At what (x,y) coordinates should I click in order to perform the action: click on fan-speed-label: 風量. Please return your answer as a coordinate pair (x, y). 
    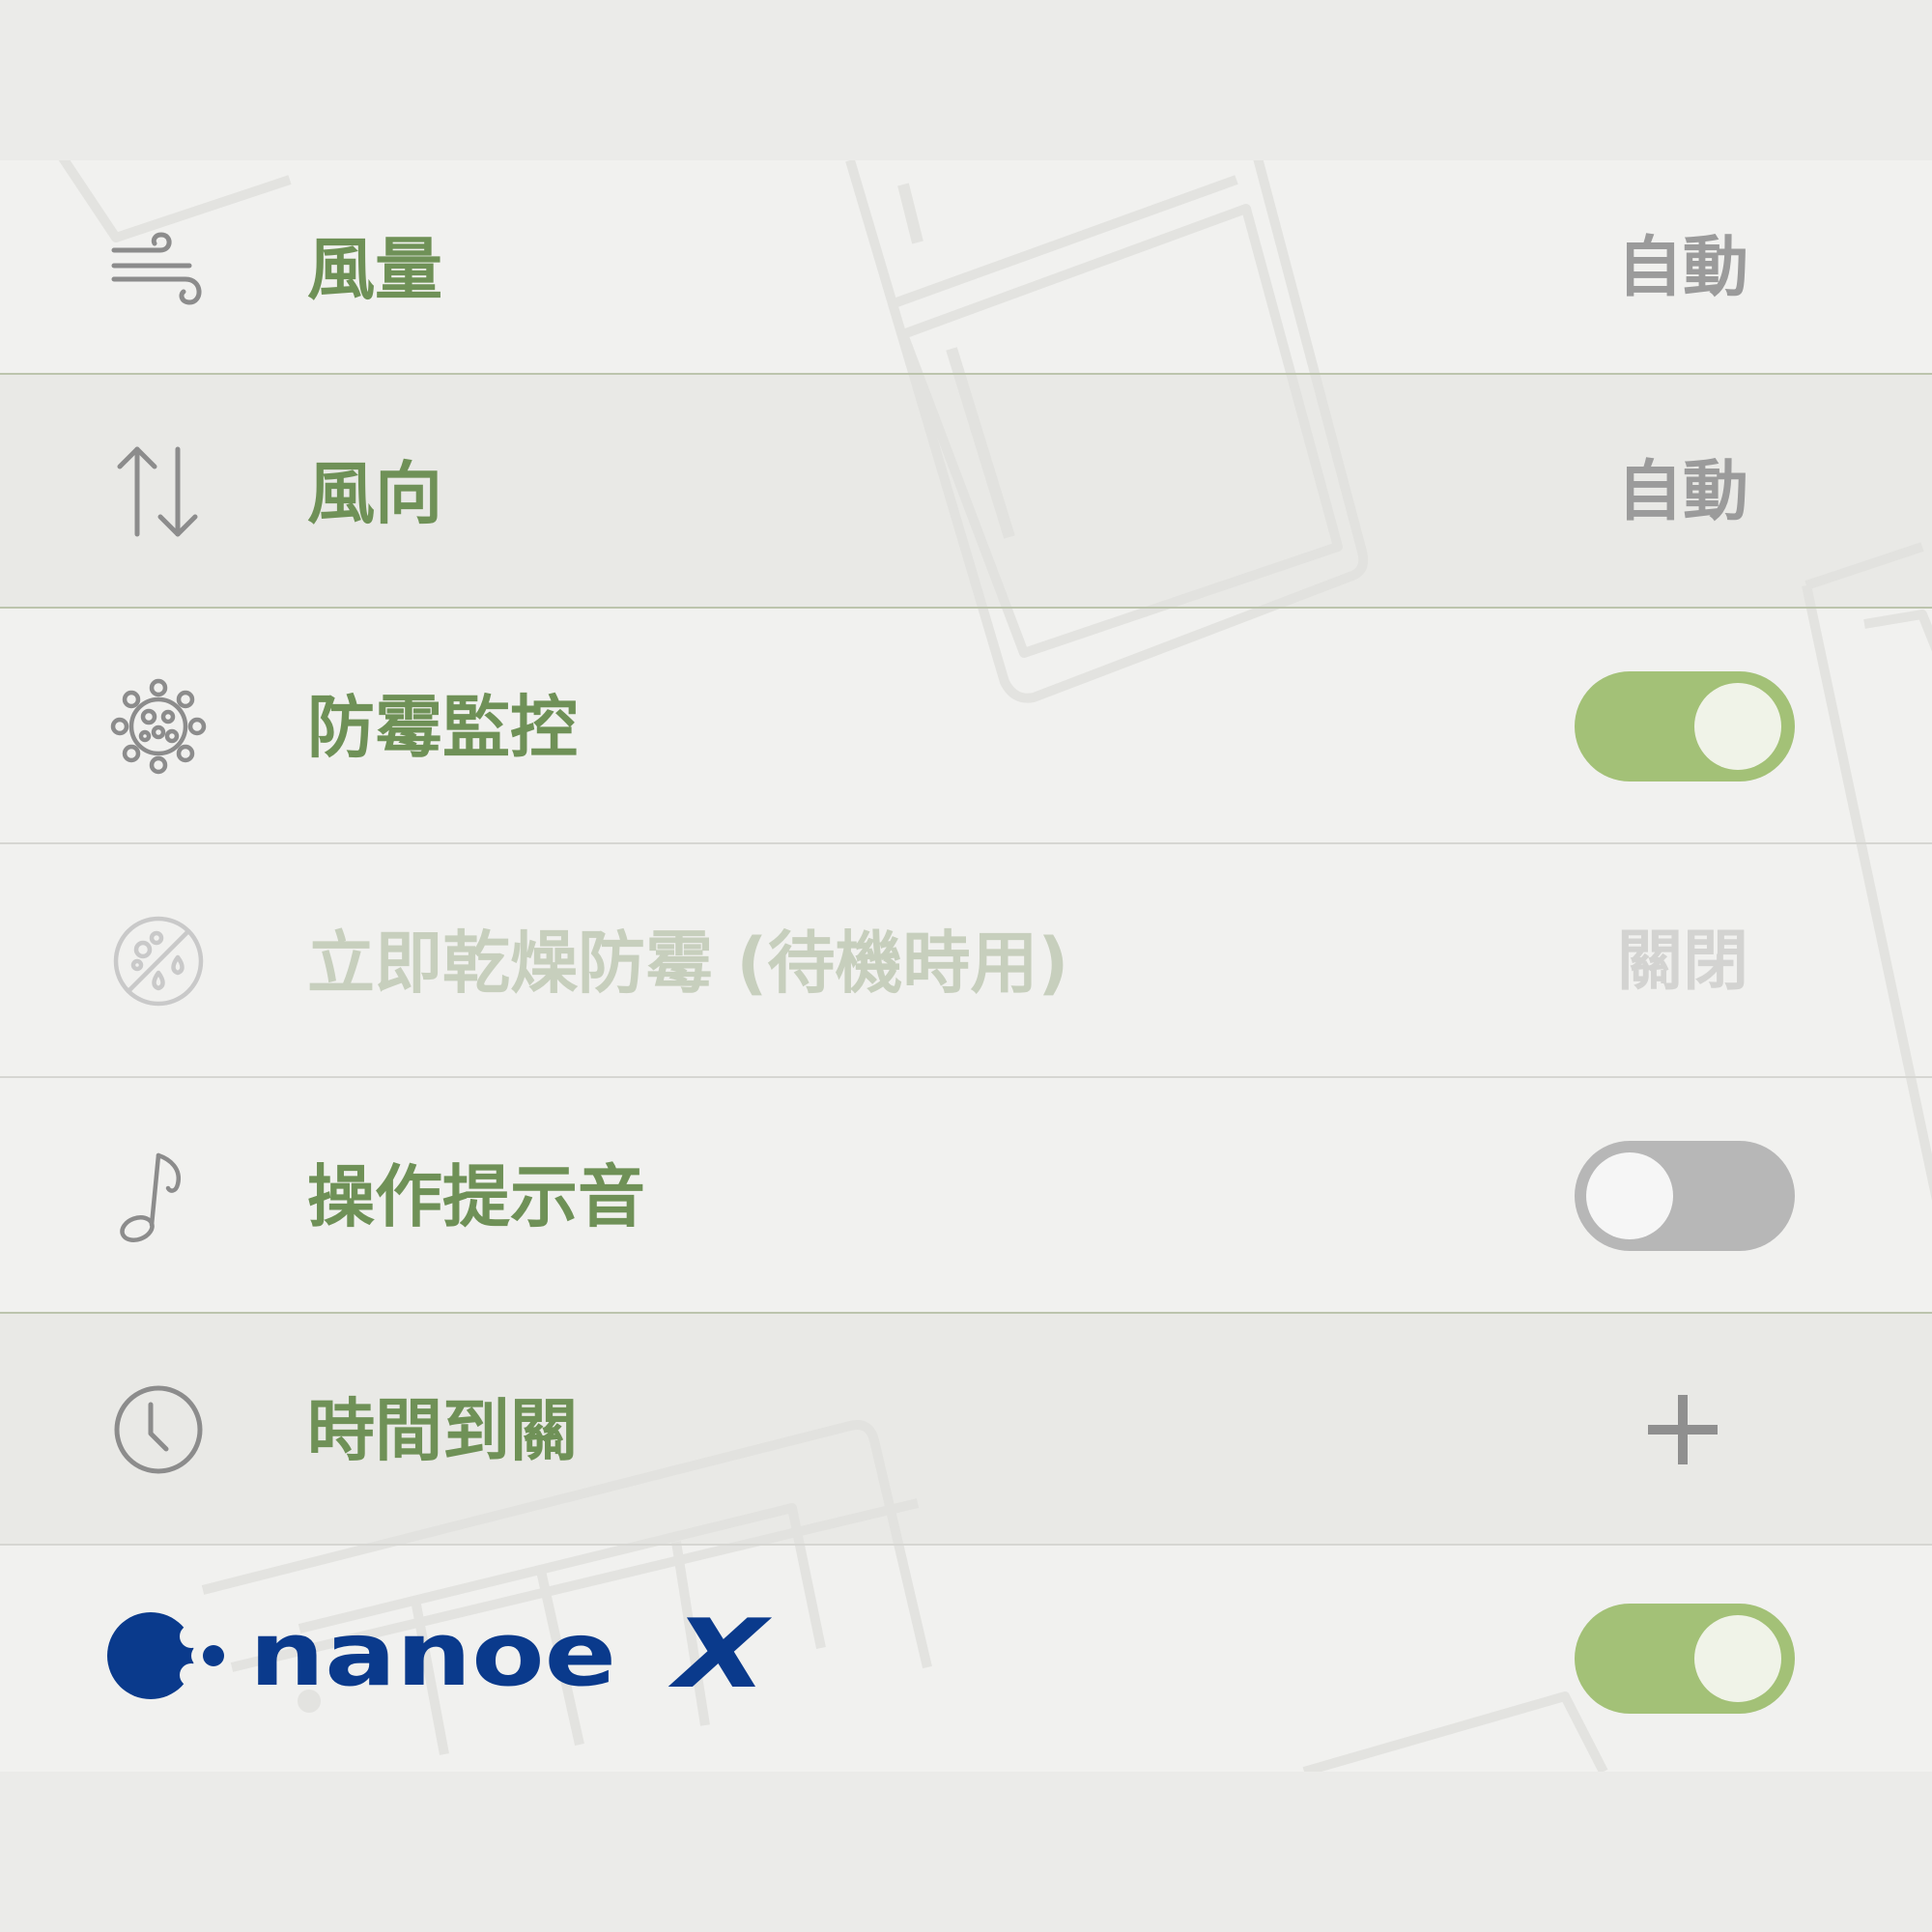
    Looking at the image, I should click on (374, 269).